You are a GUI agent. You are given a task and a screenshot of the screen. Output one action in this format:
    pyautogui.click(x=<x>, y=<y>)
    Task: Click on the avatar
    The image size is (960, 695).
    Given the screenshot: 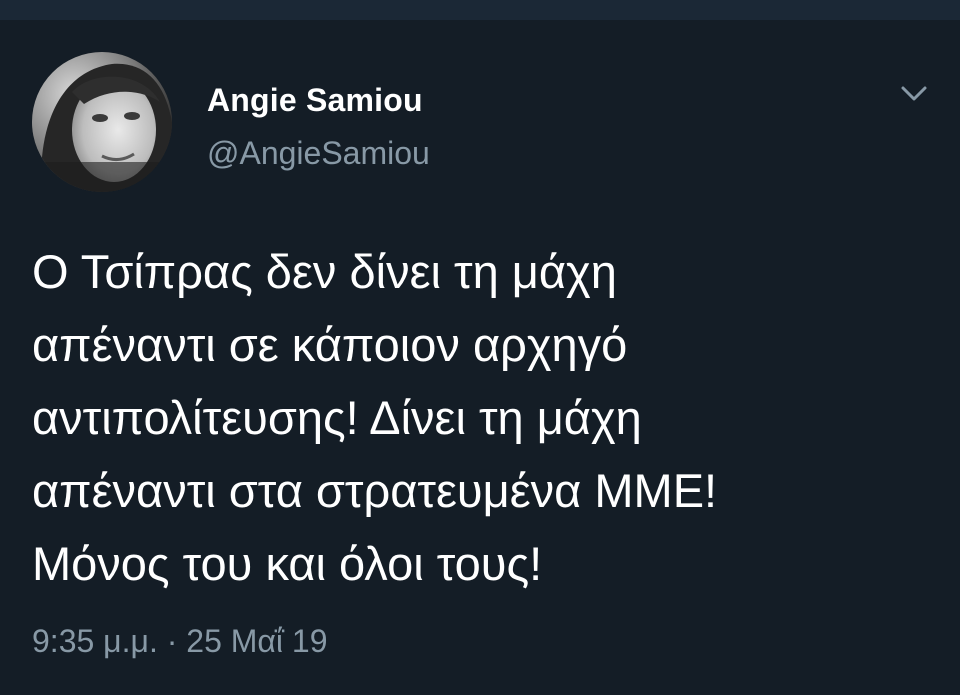 What is the action you would take?
    pyautogui.click(x=102, y=122)
    